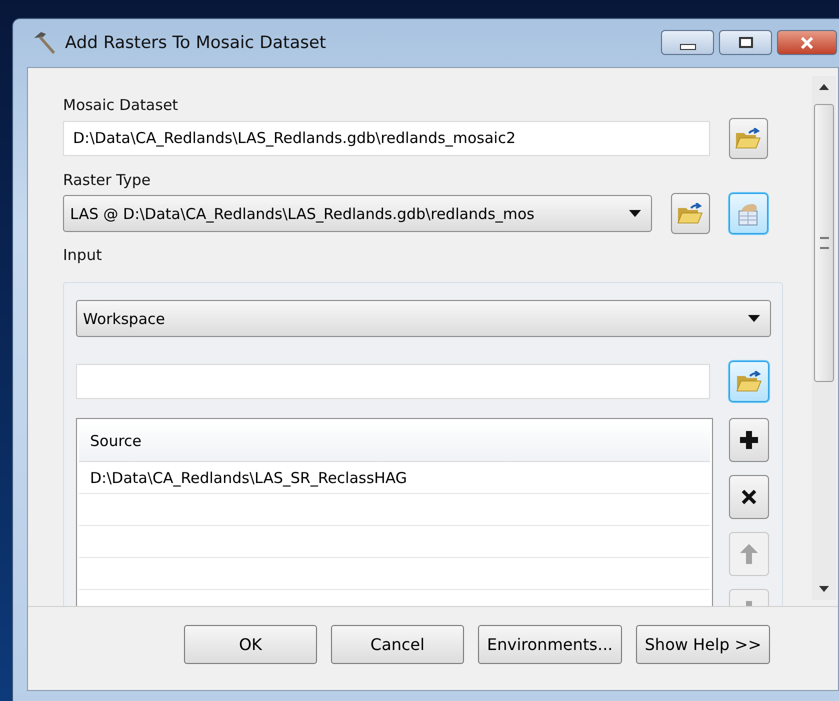 The width and height of the screenshot is (839, 701). I want to click on field-label: Raster Type, so click(107, 181).